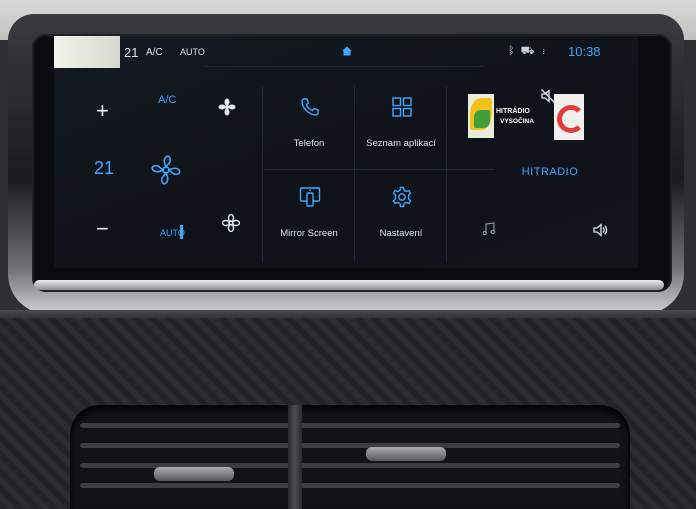 The width and height of the screenshot is (696, 509). Describe the element at coordinates (104, 168) in the screenshot. I see `climate-temperature: 21` at that location.